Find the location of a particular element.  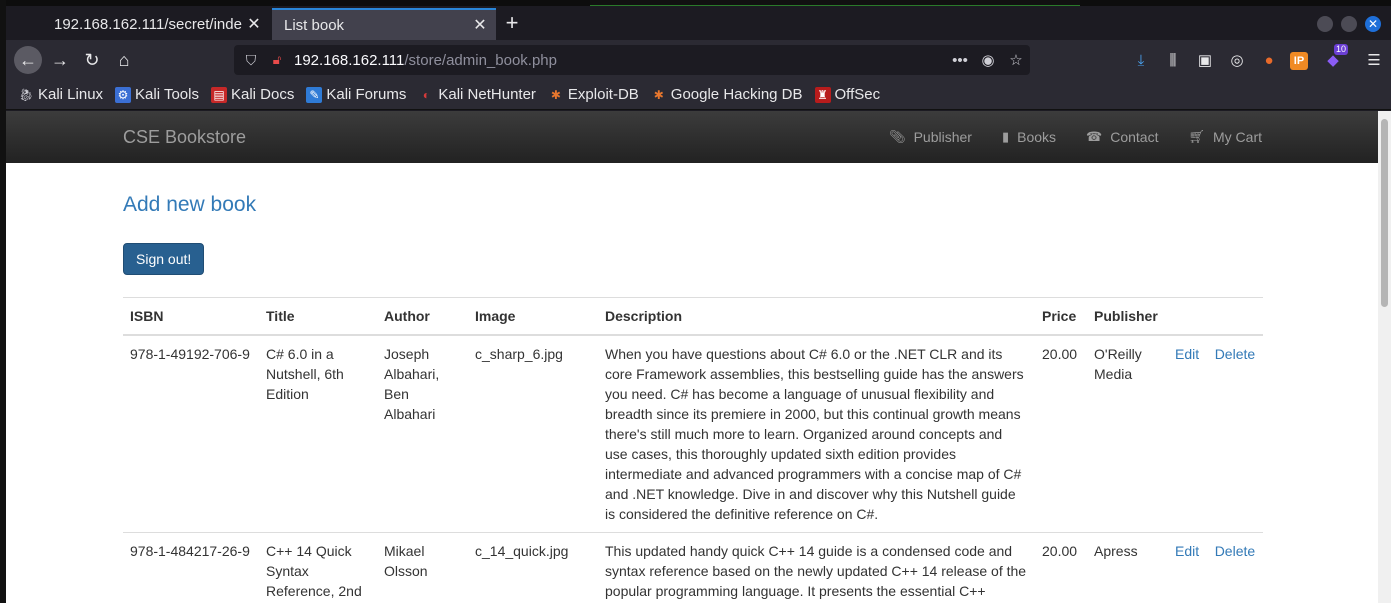

nav-label: Publisher is located at coordinates (942, 137).